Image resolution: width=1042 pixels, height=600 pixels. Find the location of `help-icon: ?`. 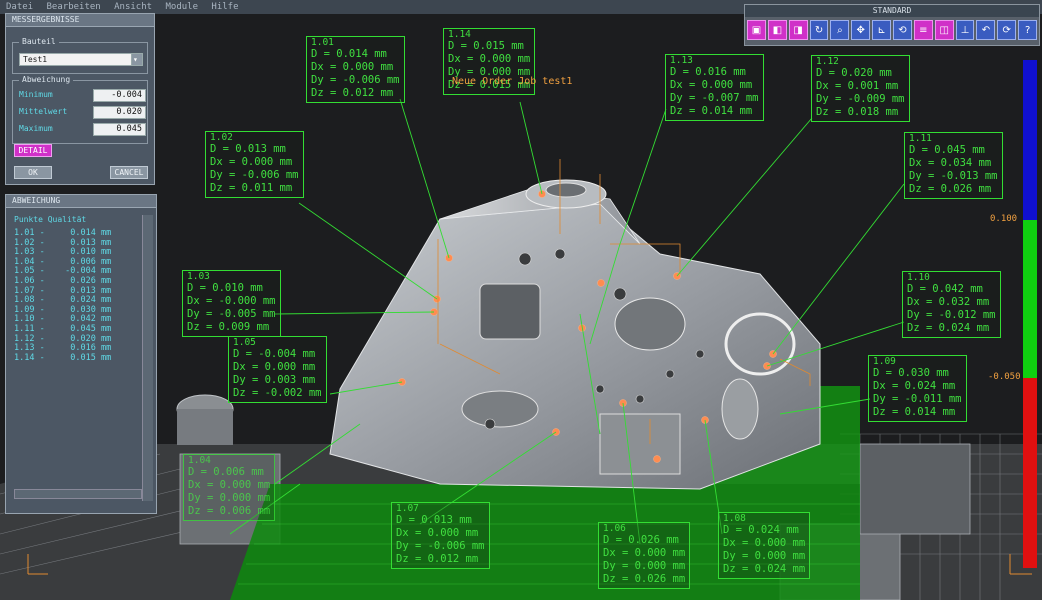

help-icon: ? is located at coordinates (1028, 30).